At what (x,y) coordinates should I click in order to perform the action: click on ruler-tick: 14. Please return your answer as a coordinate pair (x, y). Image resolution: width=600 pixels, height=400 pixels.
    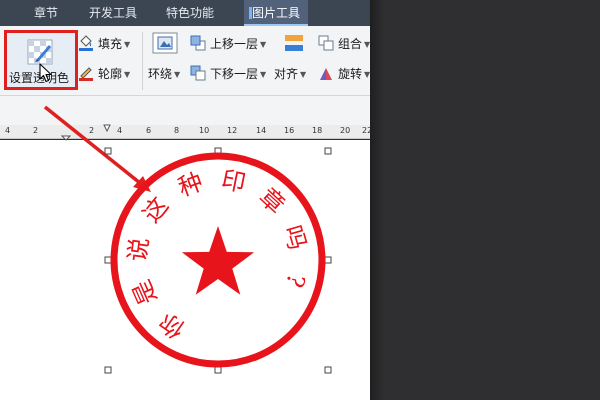
    Looking at the image, I should click on (261, 130).